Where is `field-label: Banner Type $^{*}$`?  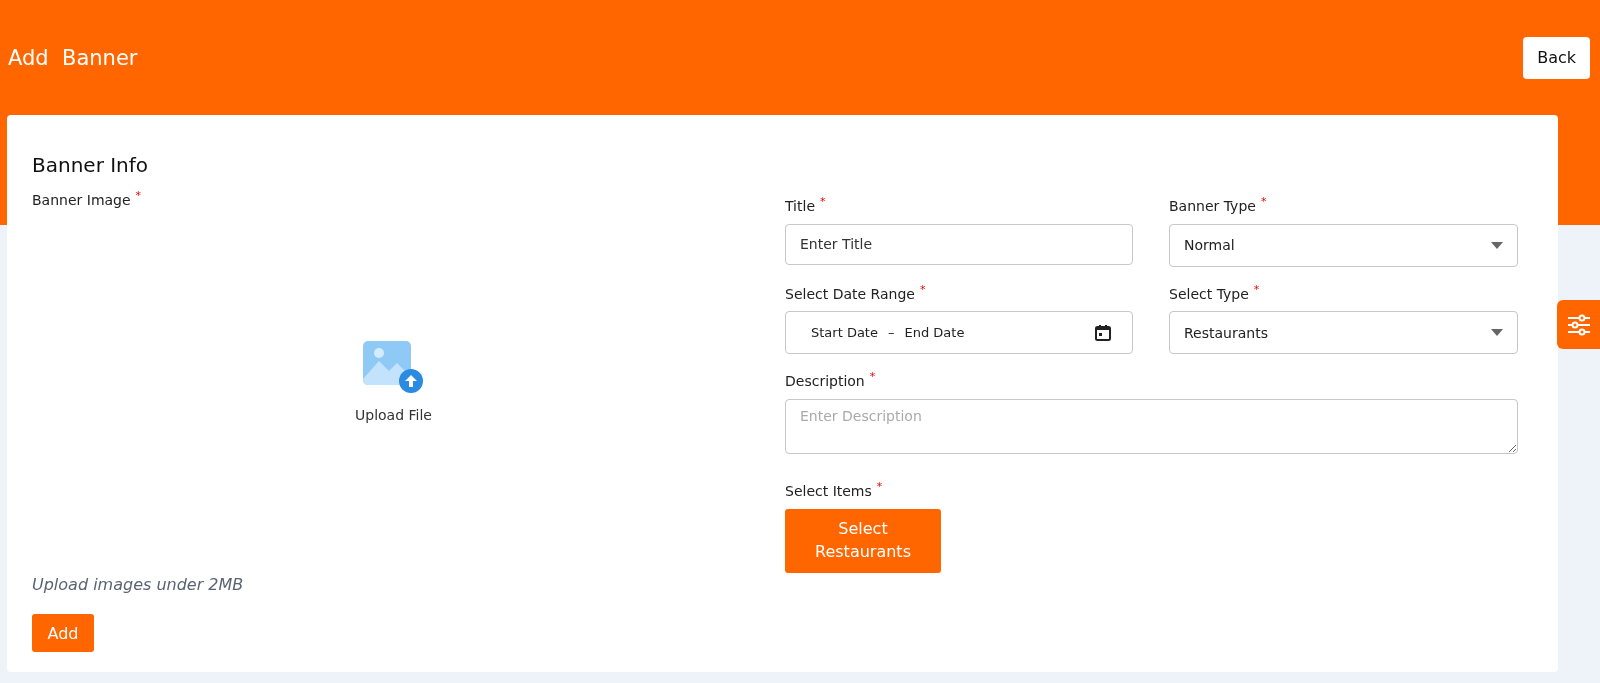 field-label: Banner Type $^{*}$ is located at coordinates (1218, 204).